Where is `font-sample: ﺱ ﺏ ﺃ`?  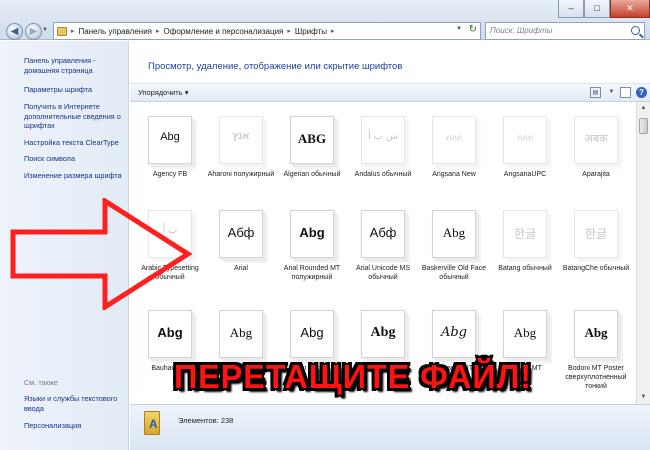 font-sample: ﺱ ﺏ ﺃ is located at coordinates (383, 136).